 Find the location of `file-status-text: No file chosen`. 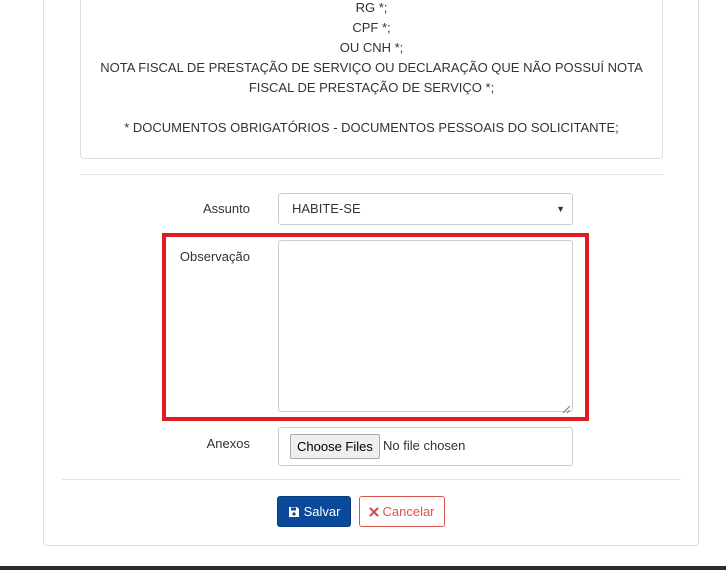

file-status-text: No file chosen is located at coordinates (424, 445).